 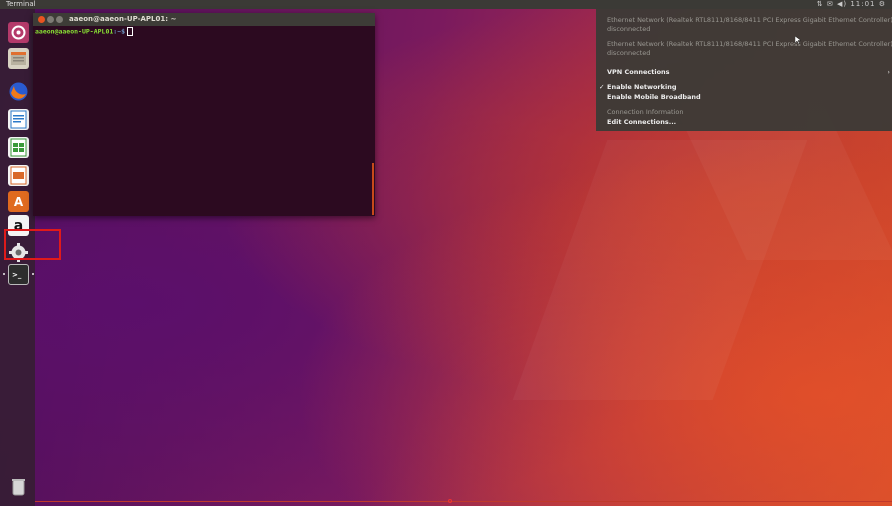 What do you see at coordinates (50, 19) in the screenshot?
I see `minimize-button` at bounding box center [50, 19].